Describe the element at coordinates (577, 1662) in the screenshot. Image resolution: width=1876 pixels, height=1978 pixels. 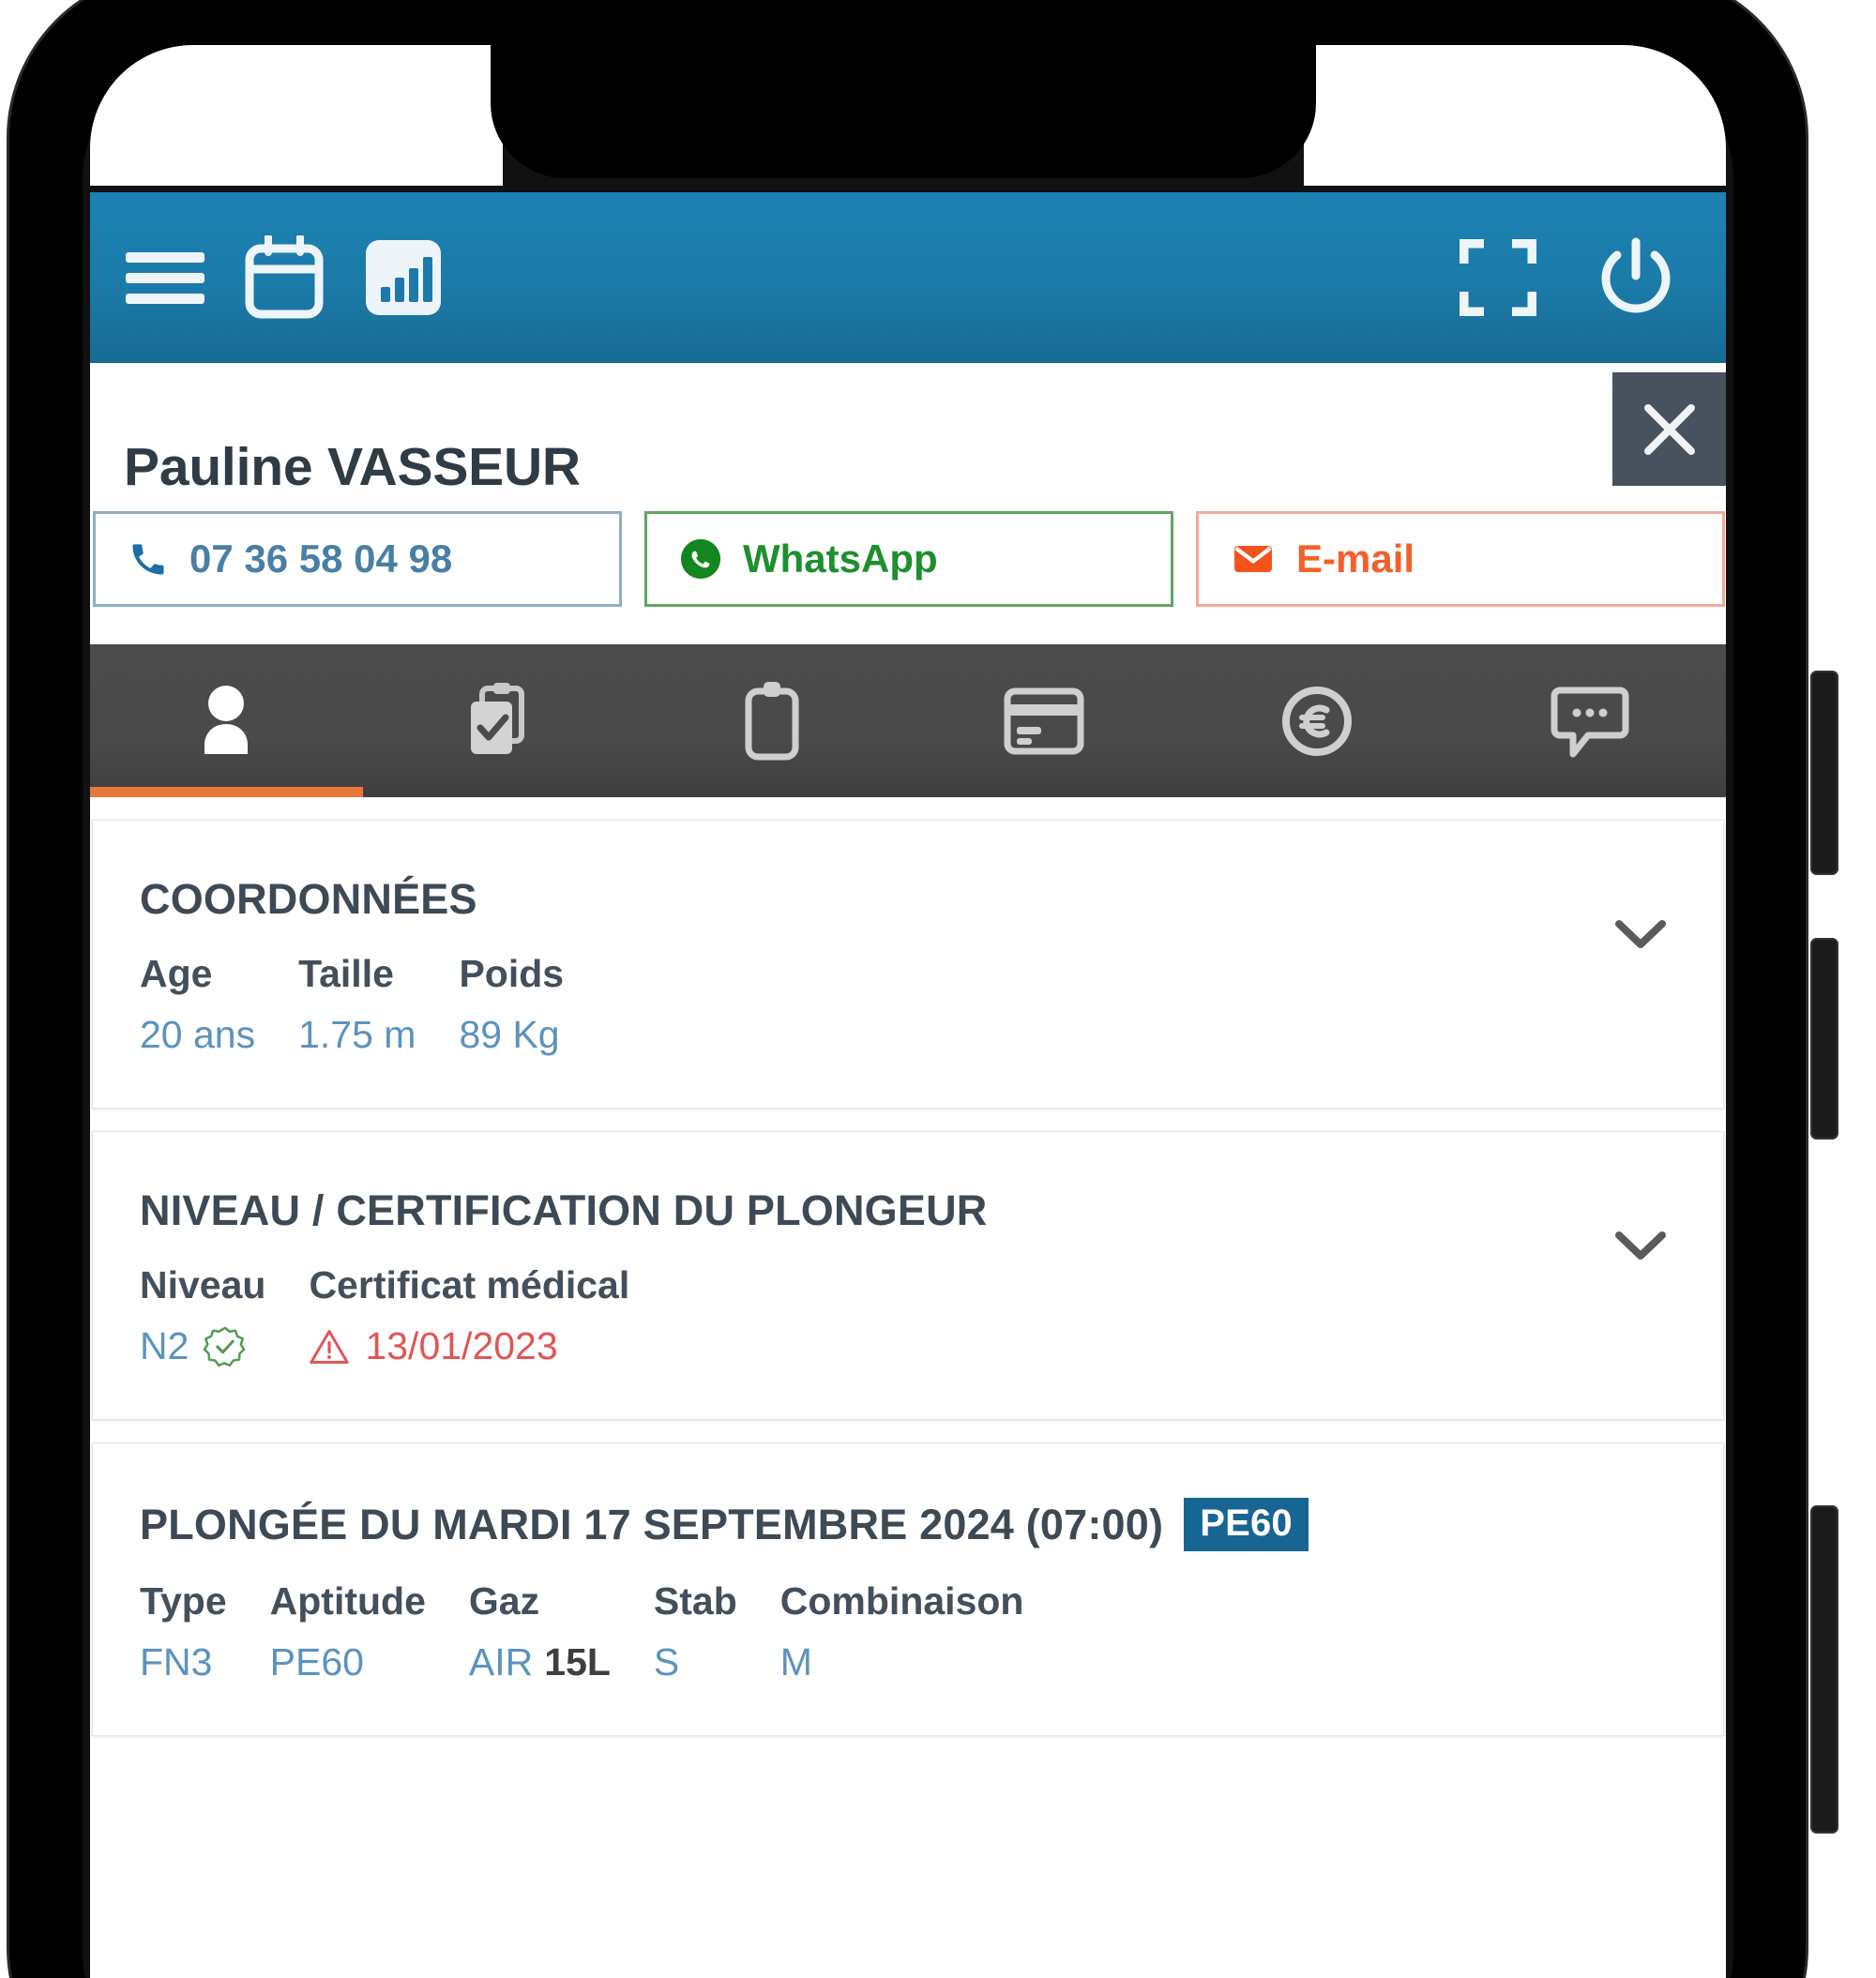
I see `gaz-volume: 15L` at that location.